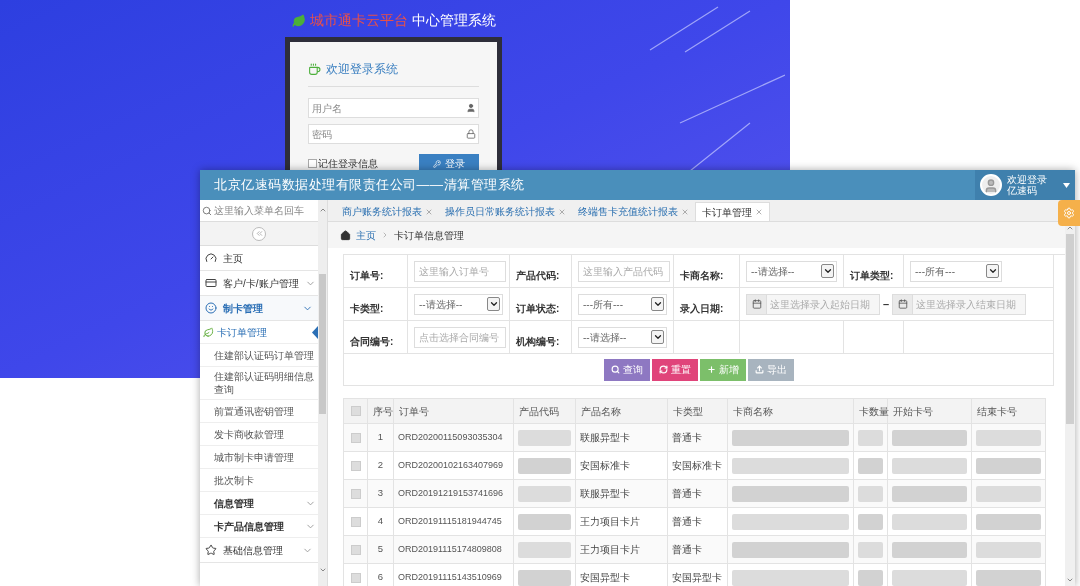 This screenshot has width=1080, height=586. I want to click on settings-icon, so click(1069, 213).